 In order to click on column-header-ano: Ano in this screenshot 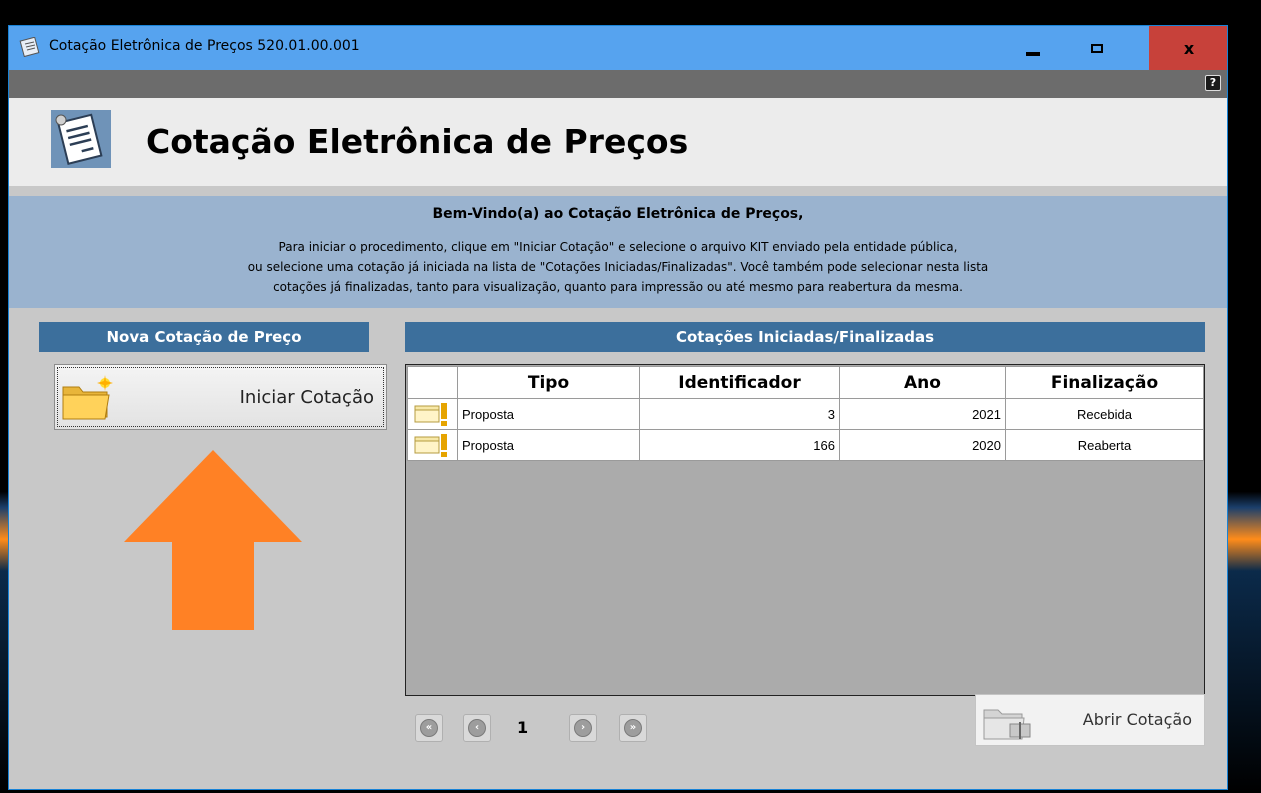, I will do `click(922, 382)`.